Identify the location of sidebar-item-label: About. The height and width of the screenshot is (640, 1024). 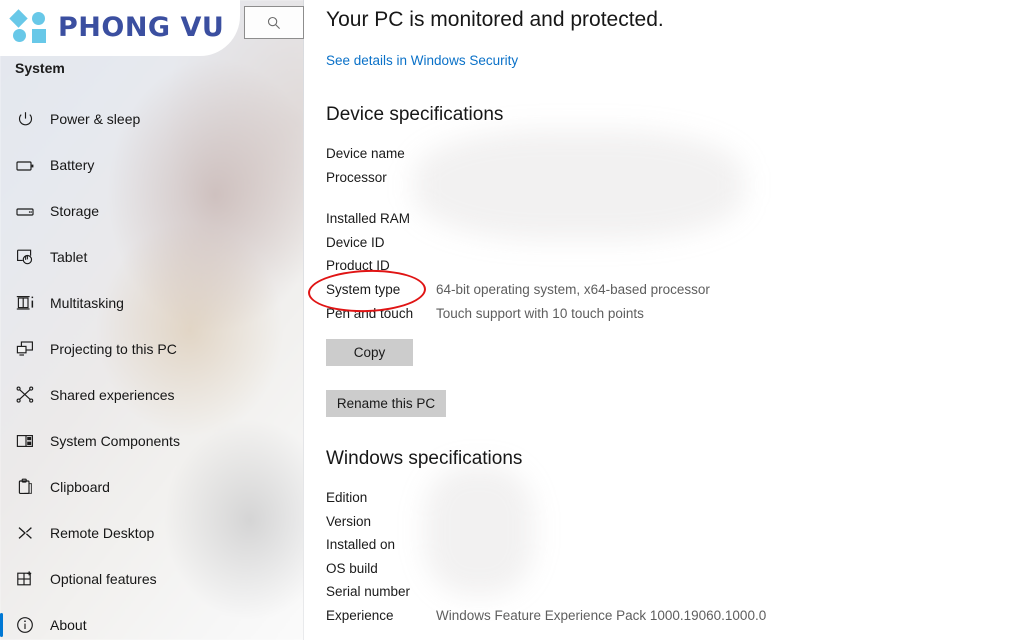
(68, 625).